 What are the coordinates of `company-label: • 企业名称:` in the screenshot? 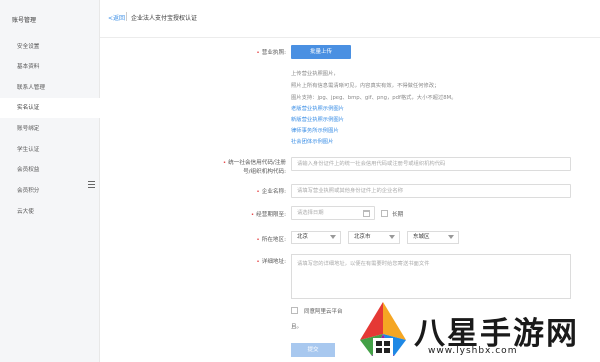 It's located at (271, 192).